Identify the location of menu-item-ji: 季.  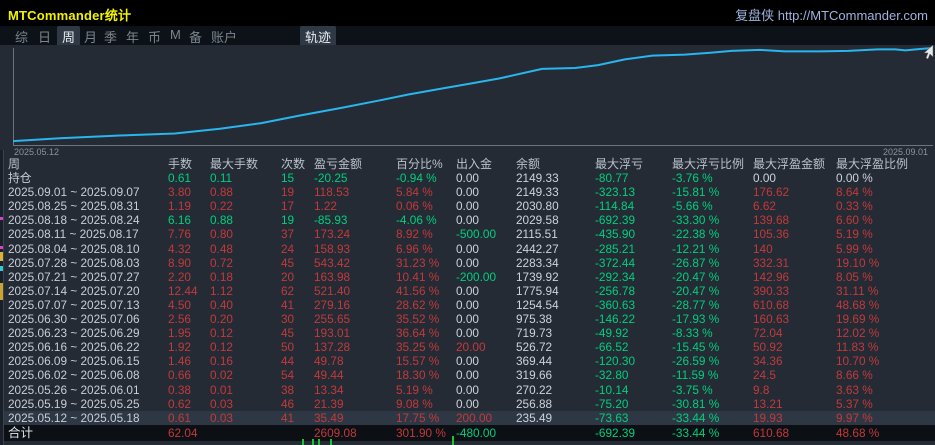
(110, 36).